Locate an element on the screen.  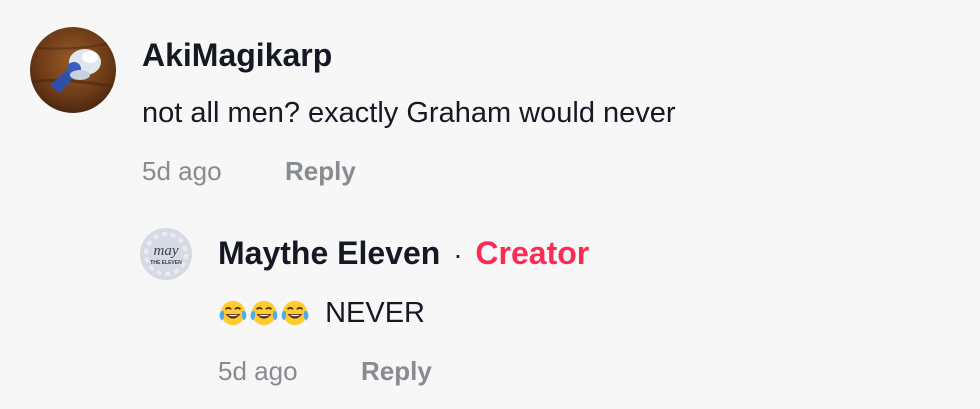
reply-timestamp: 5d ago is located at coordinates (258, 371).